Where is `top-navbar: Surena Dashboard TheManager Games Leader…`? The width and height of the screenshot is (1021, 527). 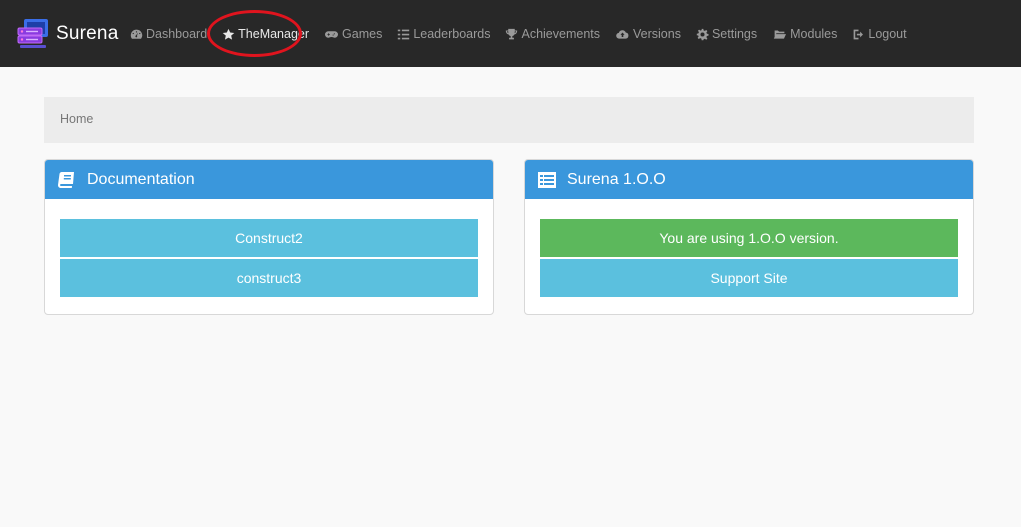 top-navbar: Surena Dashboard TheManager Games Leader… is located at coordinates (510, 33).